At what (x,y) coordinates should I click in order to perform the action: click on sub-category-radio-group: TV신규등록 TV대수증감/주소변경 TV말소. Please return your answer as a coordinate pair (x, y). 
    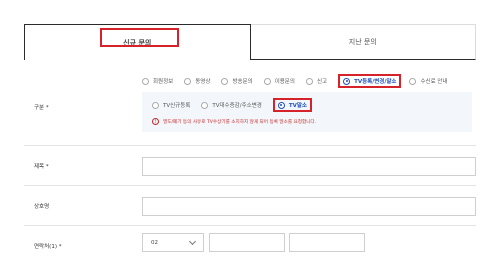
    Looking at the image, I should click on (237, 105).